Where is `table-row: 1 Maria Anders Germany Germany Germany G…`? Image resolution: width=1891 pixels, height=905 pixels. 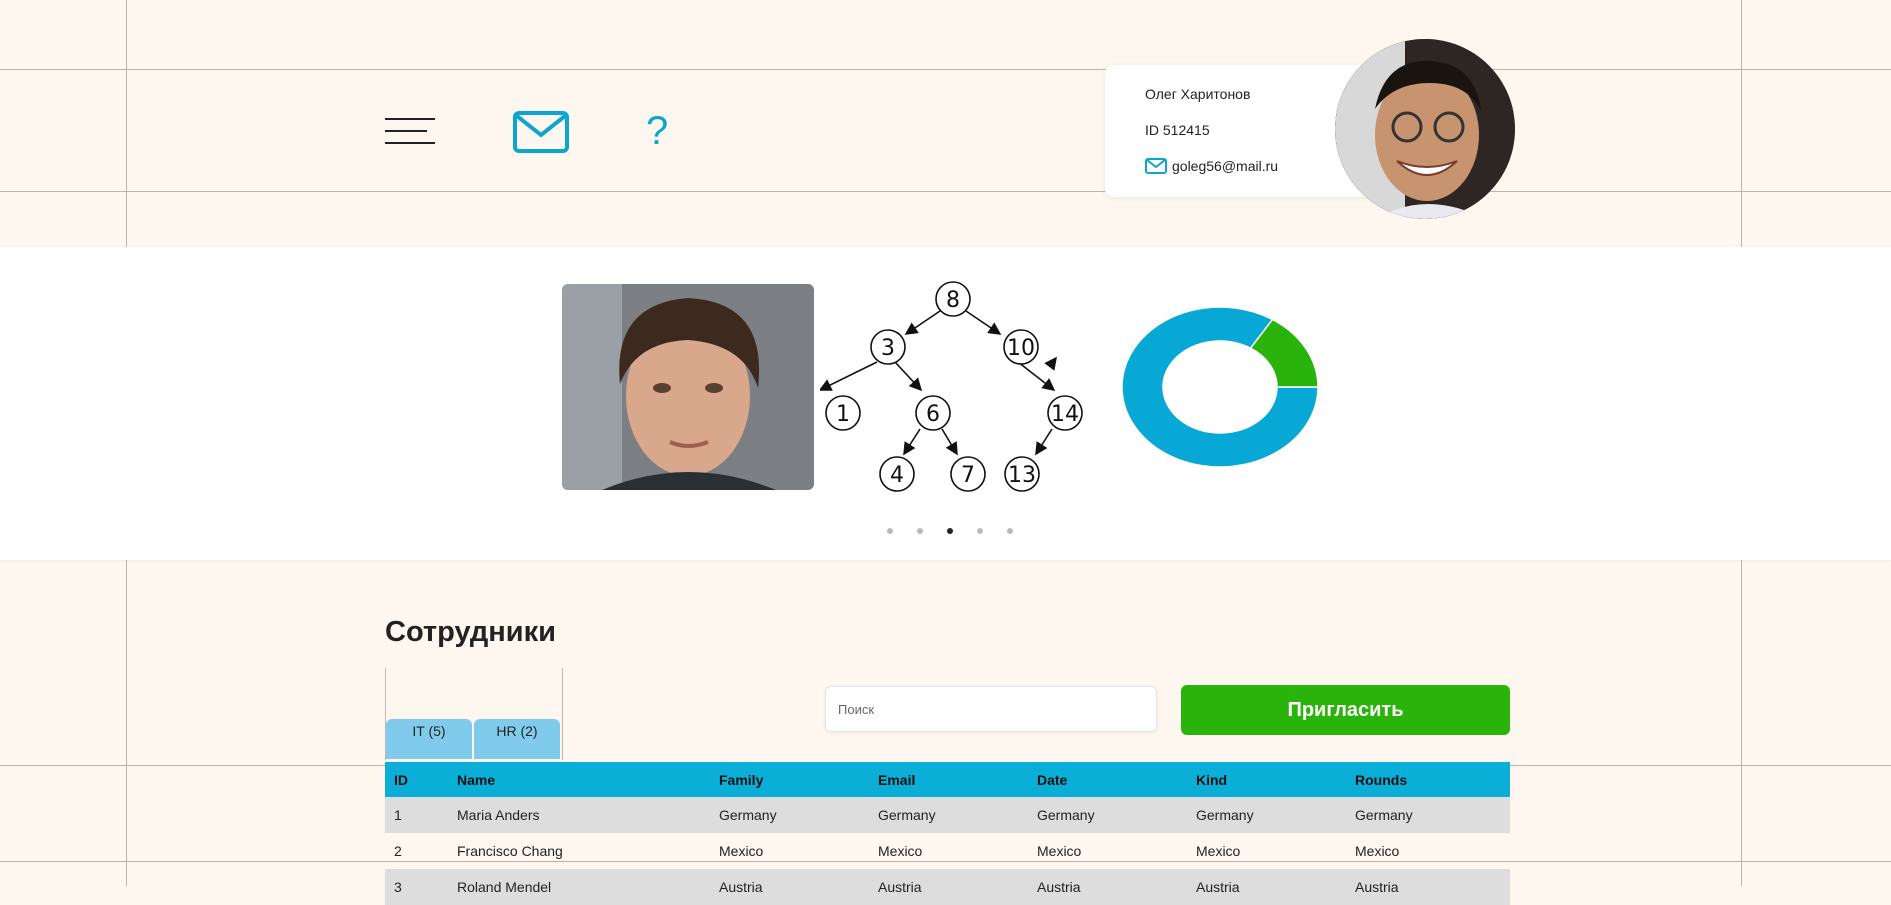
table-row: 1 Maria Anders Germany Germany Germany G… is located at coordinates (947, 815).